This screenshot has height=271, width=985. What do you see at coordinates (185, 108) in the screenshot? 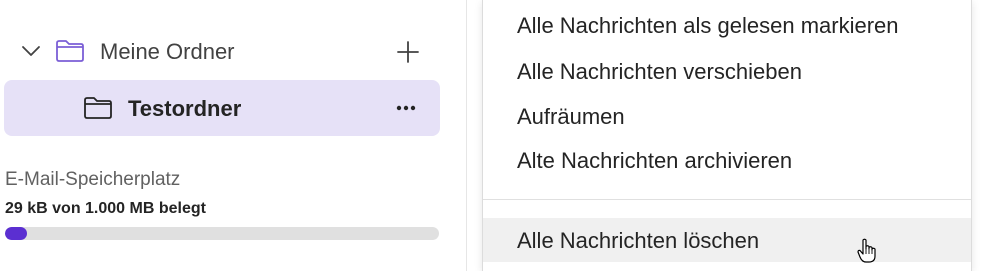
I see `folder-label: Testordner` at bounding box center [185, 108].